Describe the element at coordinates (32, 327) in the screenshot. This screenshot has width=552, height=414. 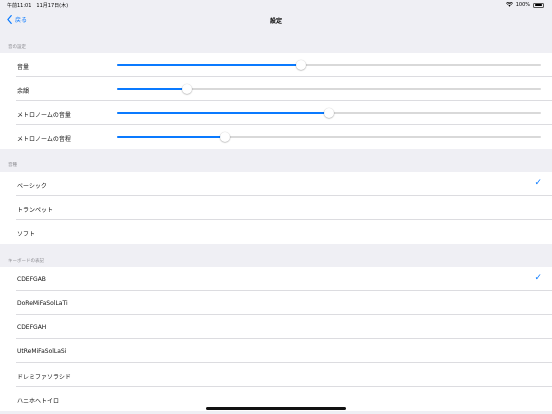
I see `option-label: CDEFGAH` at that location.